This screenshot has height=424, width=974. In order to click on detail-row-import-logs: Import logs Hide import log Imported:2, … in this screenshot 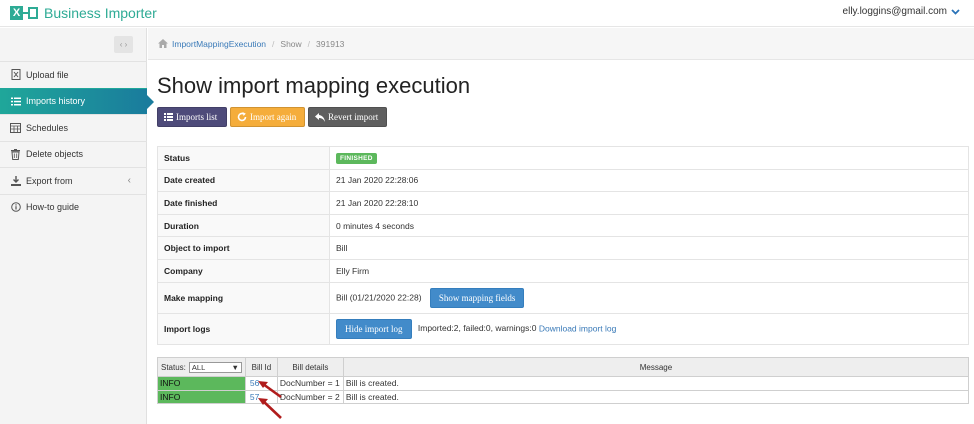, I will do `click(563, 328)`.